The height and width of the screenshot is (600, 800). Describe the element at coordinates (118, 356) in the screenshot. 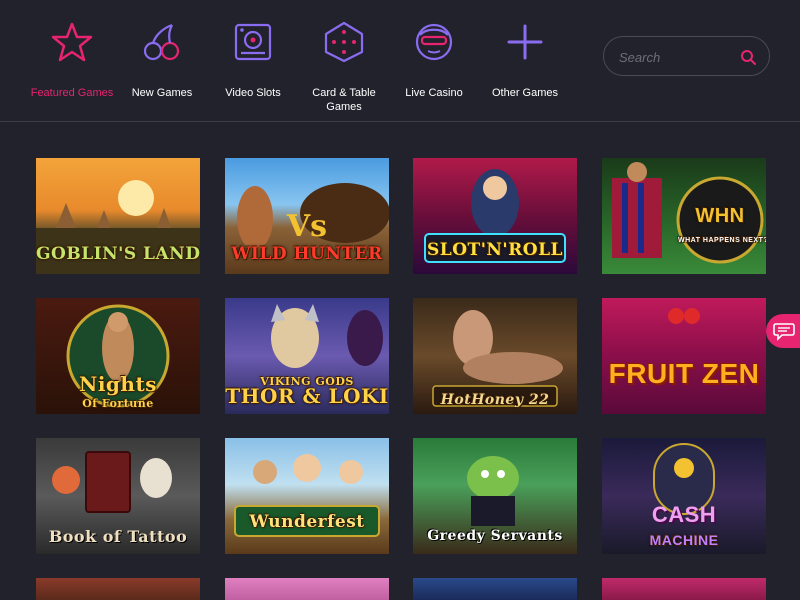

I see `game-tile-nights-of-fortune: Nights Of Fortune` at that location.